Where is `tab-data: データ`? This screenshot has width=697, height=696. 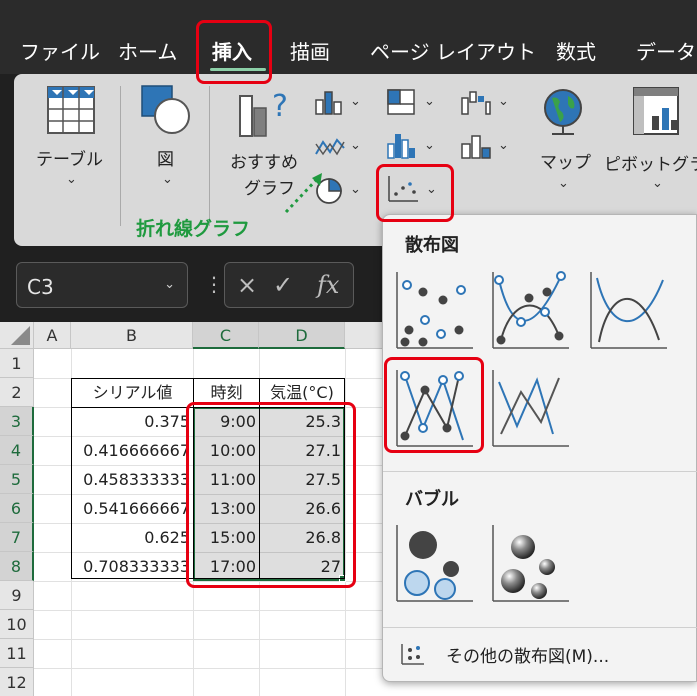
tab-data: データ is located at coordinates (666, 50).